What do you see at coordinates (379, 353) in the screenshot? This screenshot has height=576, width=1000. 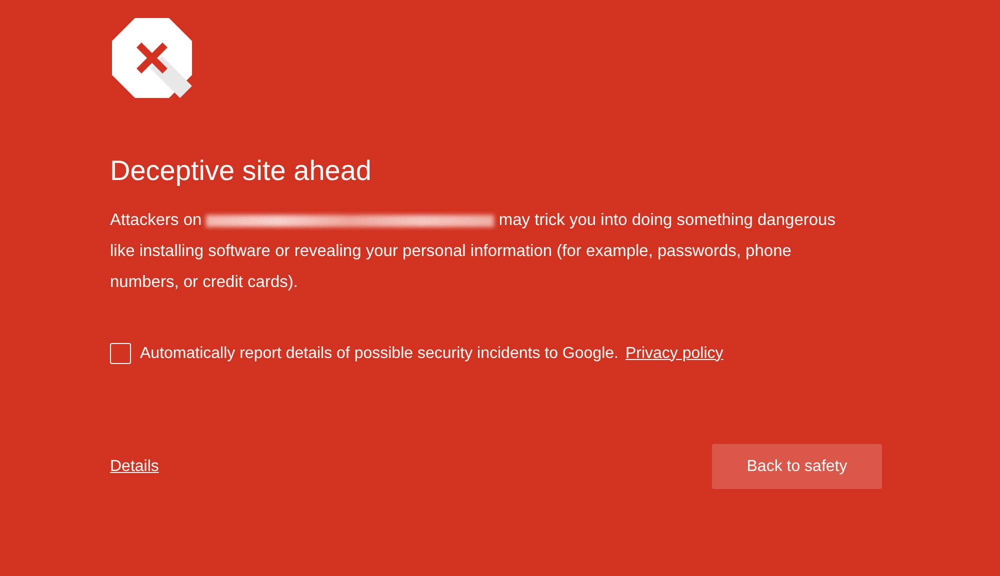 I see `report-label: Automatically report details of possible security incidents to Google.` at bounding box center [379, 353].